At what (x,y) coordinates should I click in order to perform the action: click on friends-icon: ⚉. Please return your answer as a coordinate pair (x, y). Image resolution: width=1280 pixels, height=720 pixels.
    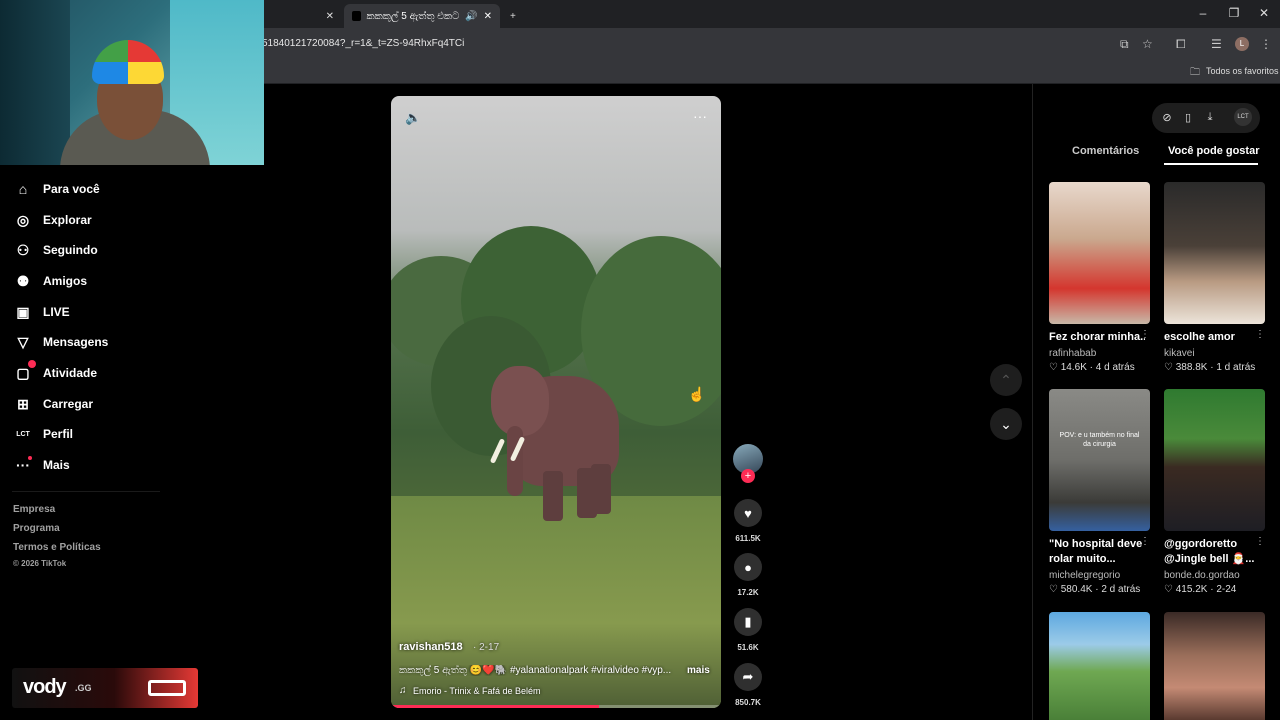
    Looking at the image, I should click on (23, 280).